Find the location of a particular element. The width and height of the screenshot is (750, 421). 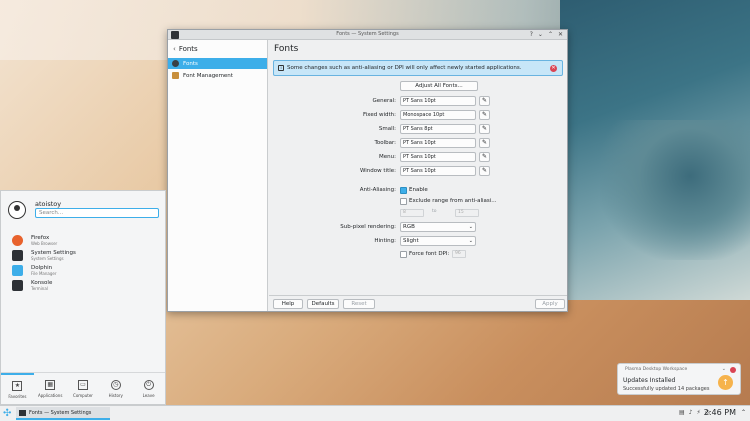

chevron-left-icon: ‹ is located at coordinates (174, 49).